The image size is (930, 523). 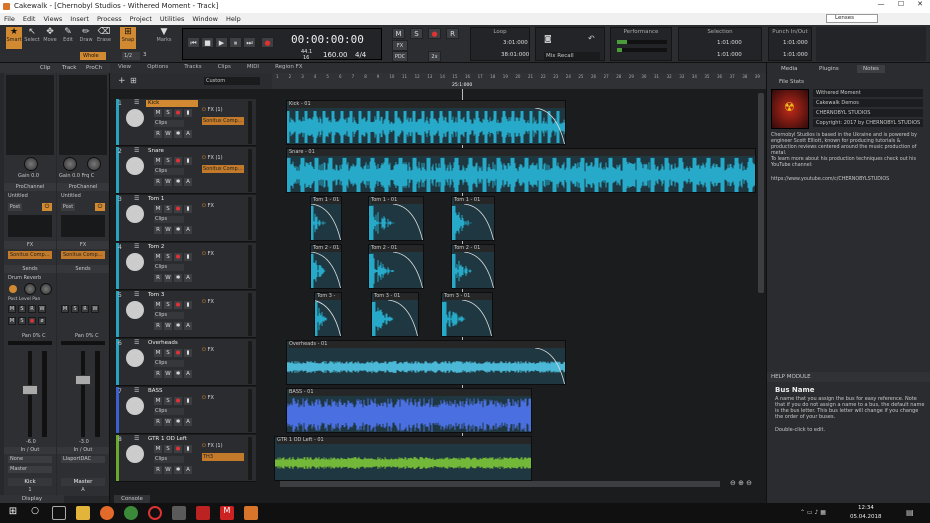 What do you see at coordinates (30, 343) in the screenshot?
I see `pan-slider` at bounding box center [30, 343].